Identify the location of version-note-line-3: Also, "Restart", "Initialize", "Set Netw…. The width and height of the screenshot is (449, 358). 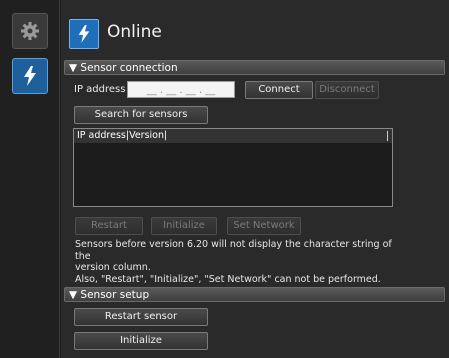
(228, 279).